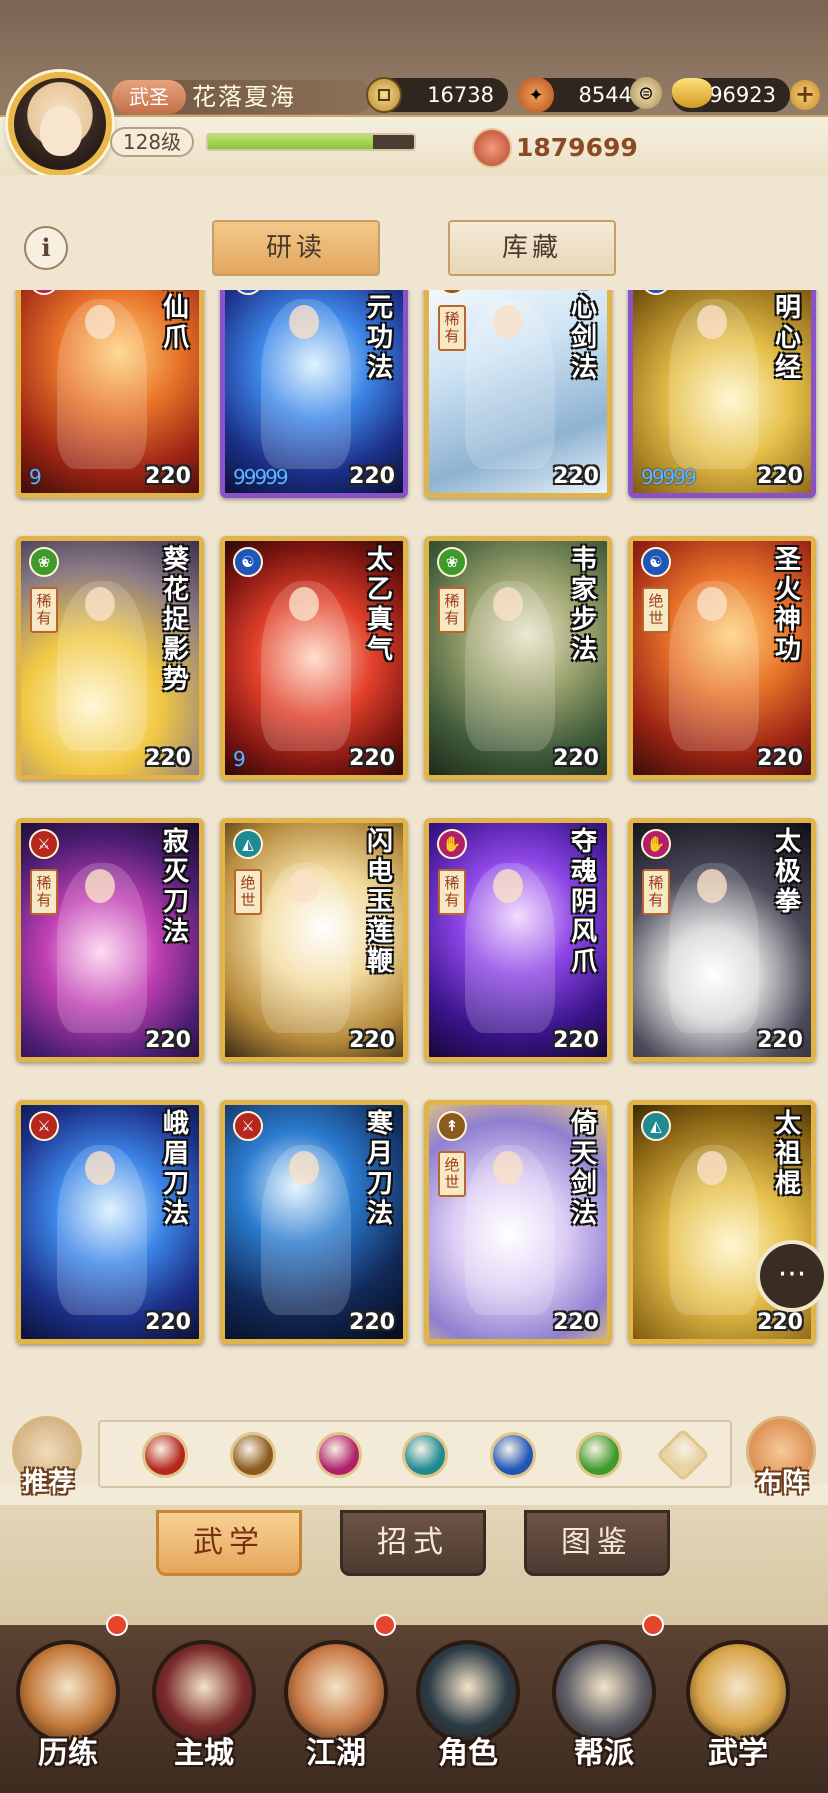 Image resolution: width=828 pixels, height=1793 pixels. Describe the element at coordinates (204, 1750) in the screenshot. I see `nav-label: 主城` at that location.